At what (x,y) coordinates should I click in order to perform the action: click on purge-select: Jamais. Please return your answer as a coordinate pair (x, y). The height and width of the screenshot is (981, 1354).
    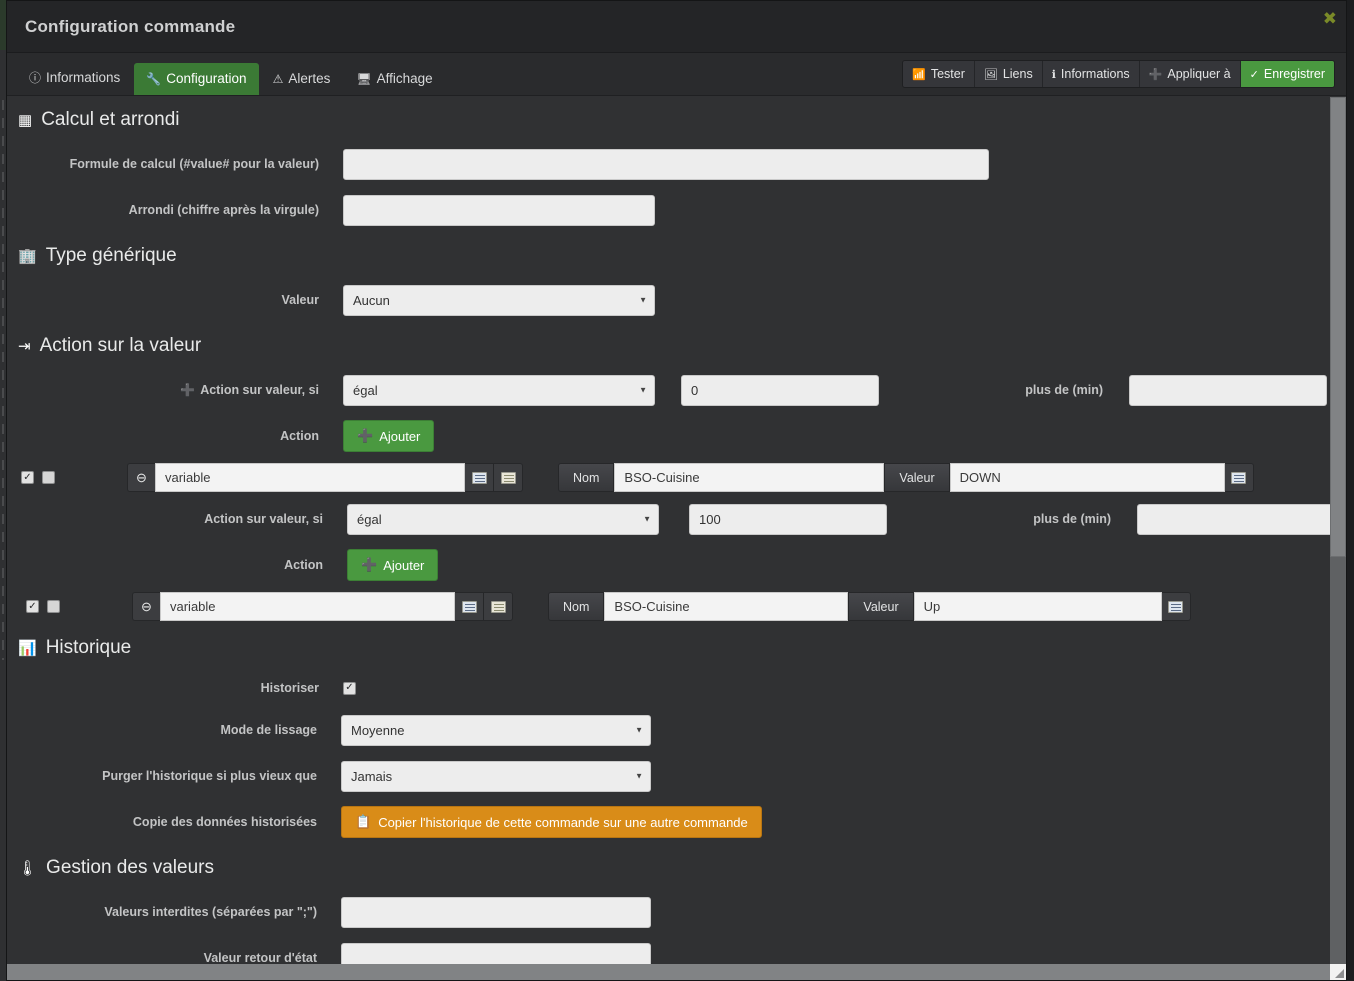
    Looking at the image, I should click on (496, 776).